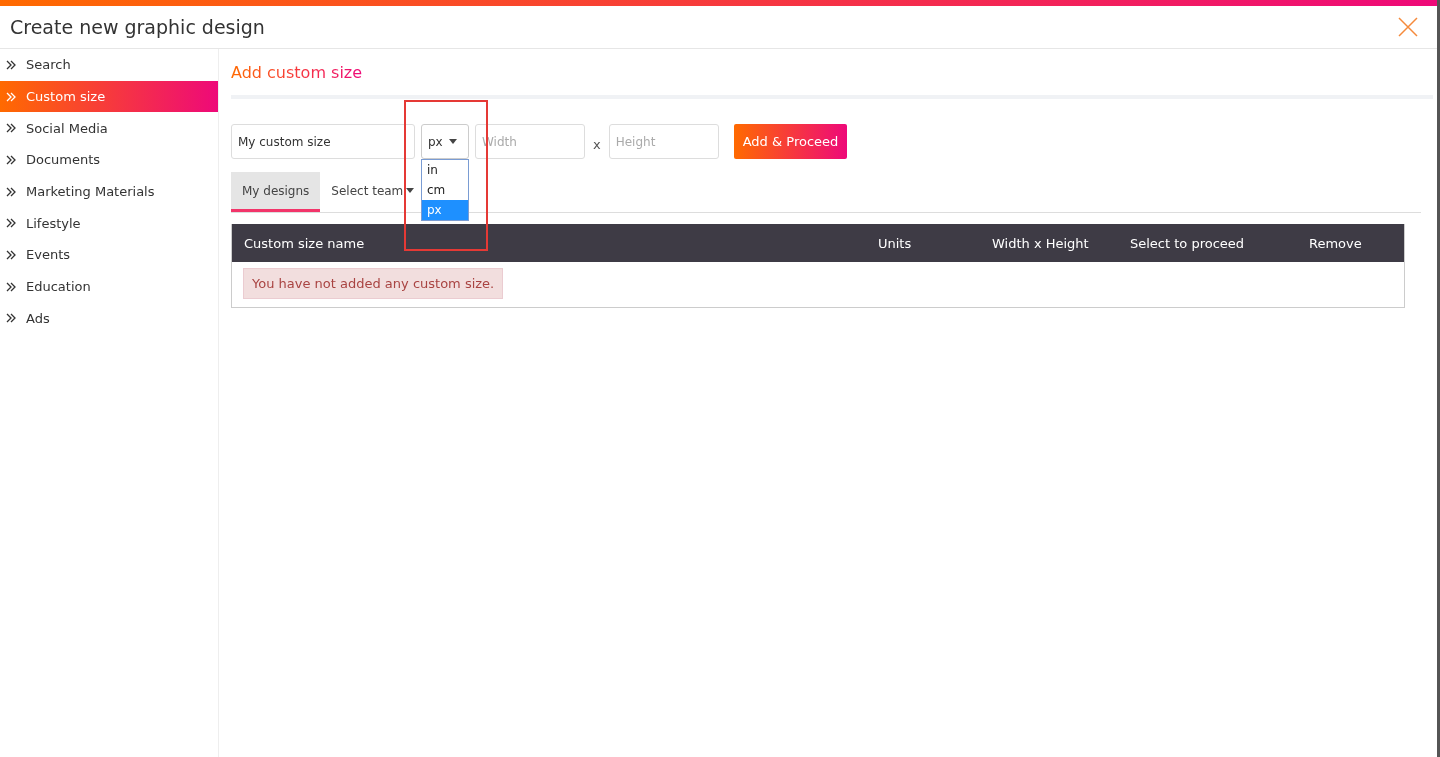  What do you see at coordinates (1336, 243) in the screenshot?
I see `column-header: Remove` at bounding box center [1336, 243].